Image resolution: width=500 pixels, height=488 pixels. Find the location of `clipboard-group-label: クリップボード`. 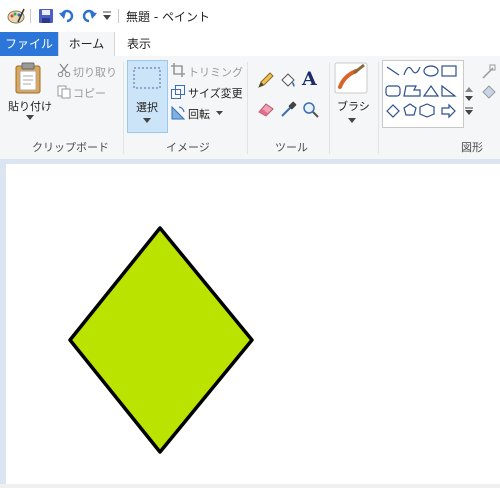

clipboard-group-label: クリップボード is located at coordinates (70, 147).